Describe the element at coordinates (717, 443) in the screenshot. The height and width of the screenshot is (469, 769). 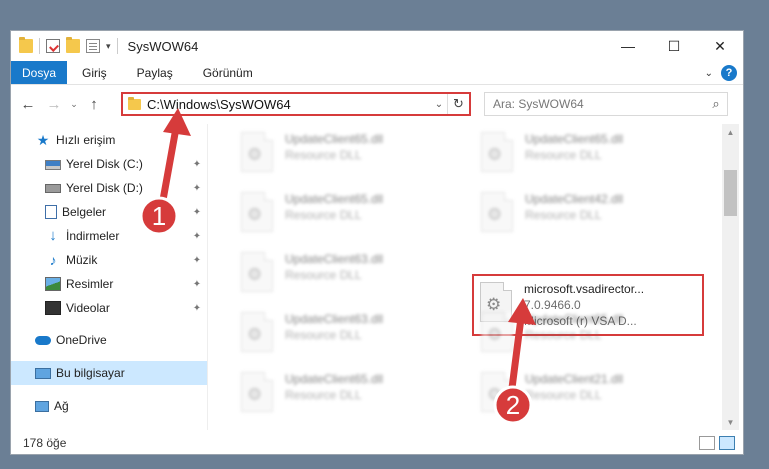
I see `view-toggle` at that location.